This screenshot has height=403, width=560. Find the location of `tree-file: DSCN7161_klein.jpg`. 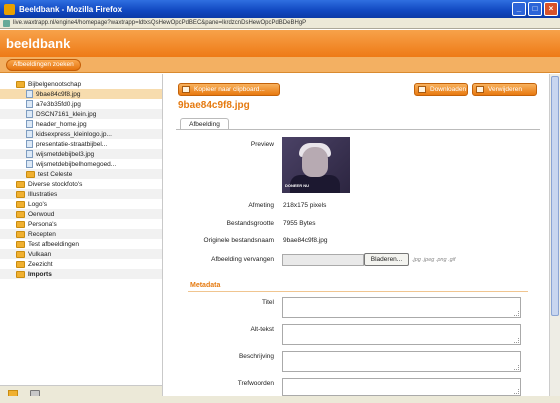

tree-file: DSCN7161_klein.jpg is located at coordinates (81, 114).